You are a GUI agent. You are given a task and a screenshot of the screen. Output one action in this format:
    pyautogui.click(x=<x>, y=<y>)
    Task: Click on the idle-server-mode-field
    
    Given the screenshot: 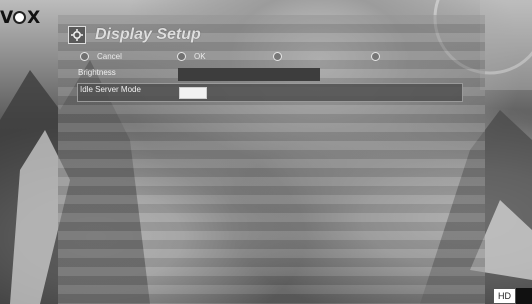 What is the action you would take?
    pyautogui.click(x=193, y=93)
    